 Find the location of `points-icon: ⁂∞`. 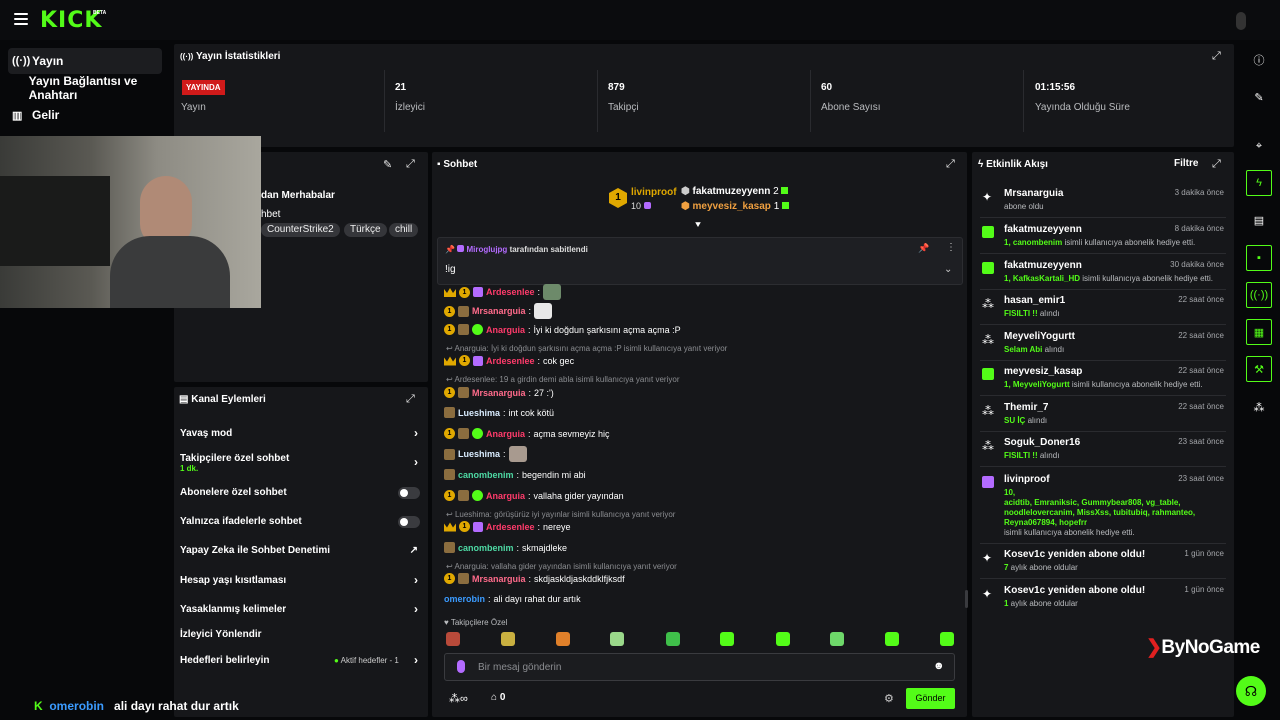

points-icon: ⁂∞ is located at coordinates (458, 698).